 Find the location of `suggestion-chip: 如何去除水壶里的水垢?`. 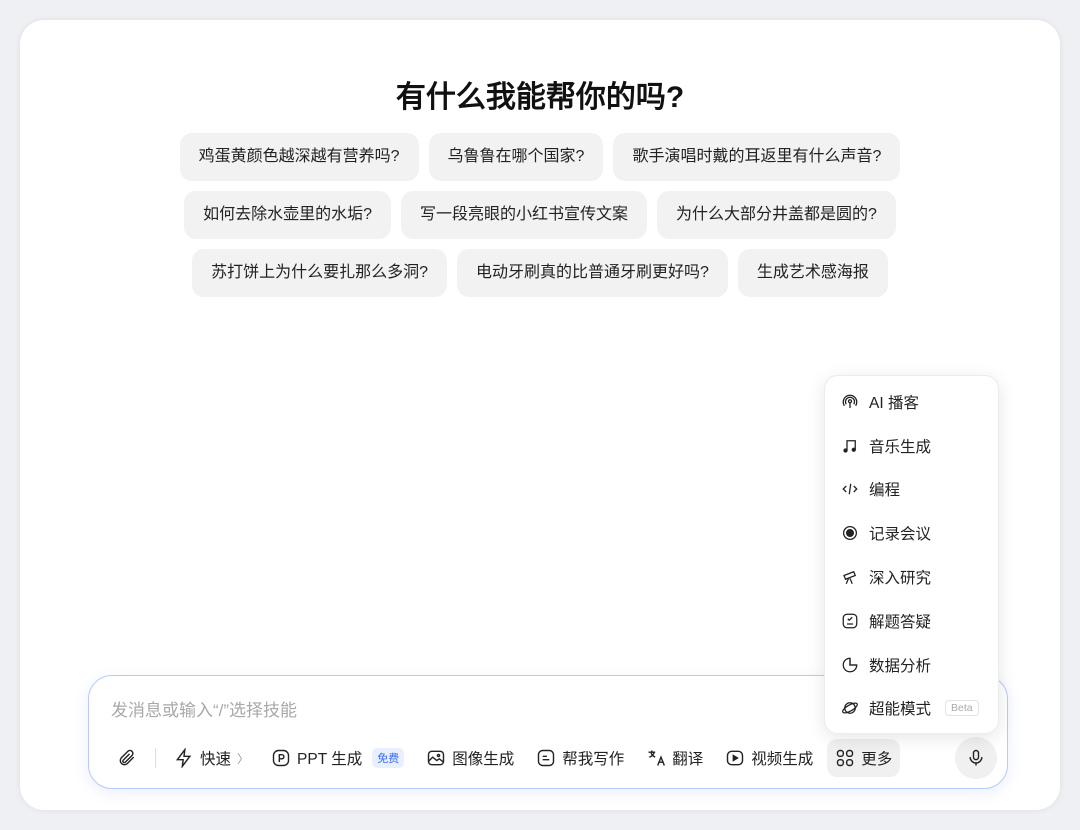

suggestion-chip: 如何去除水壶里的水垢? is located at coordinates (287, 215).